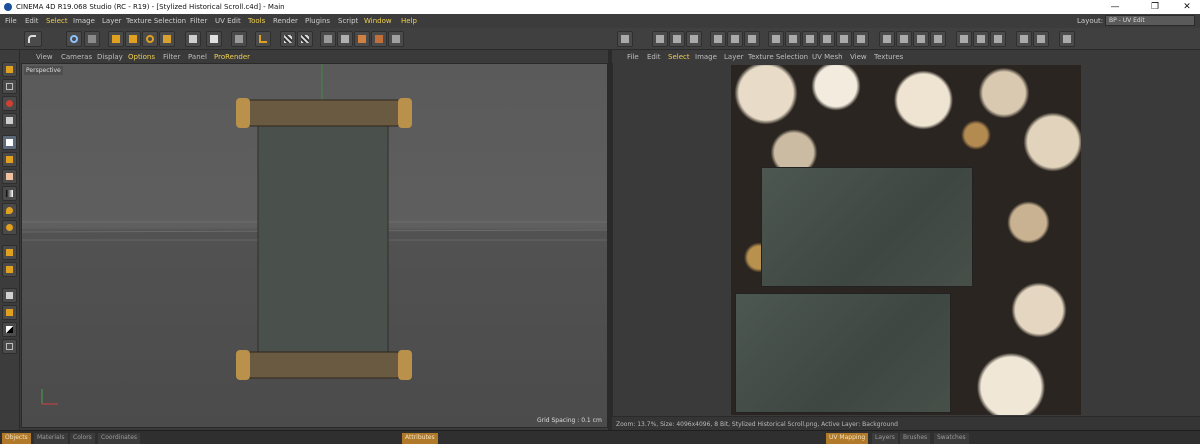 The height and width of the screenshot is (444, 1200). What do you see at coordinates (9, 329) in the screenshot?
I see `color-swatch-button` at bounding box center [9, 329].